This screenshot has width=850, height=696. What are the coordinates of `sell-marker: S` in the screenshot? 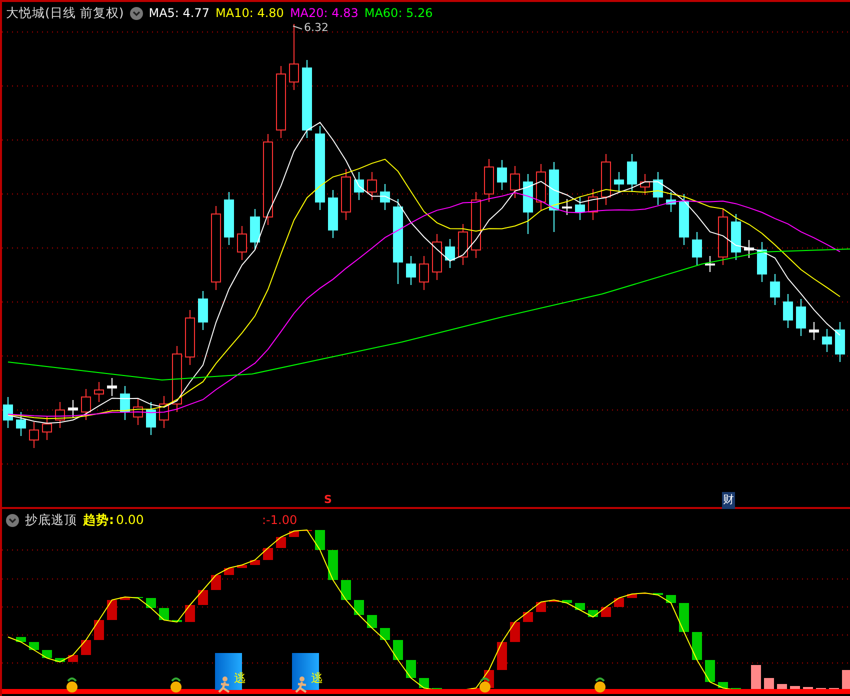 It's located at (328, 500).